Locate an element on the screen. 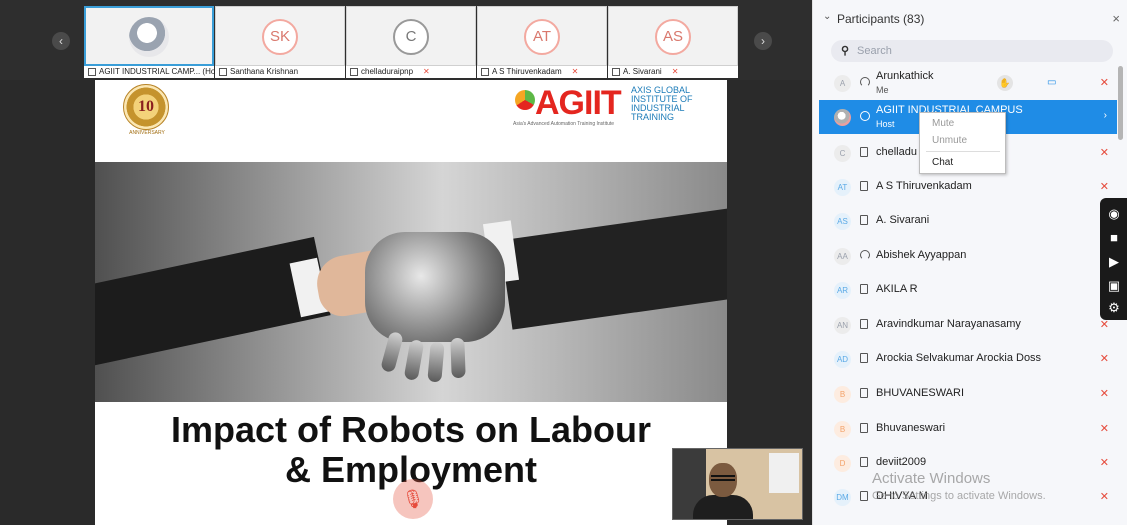 The image size is (1127, 525). participant-row: AN Aravindkumar Narayanasamy ✕ is located at coordinates (968, 325).